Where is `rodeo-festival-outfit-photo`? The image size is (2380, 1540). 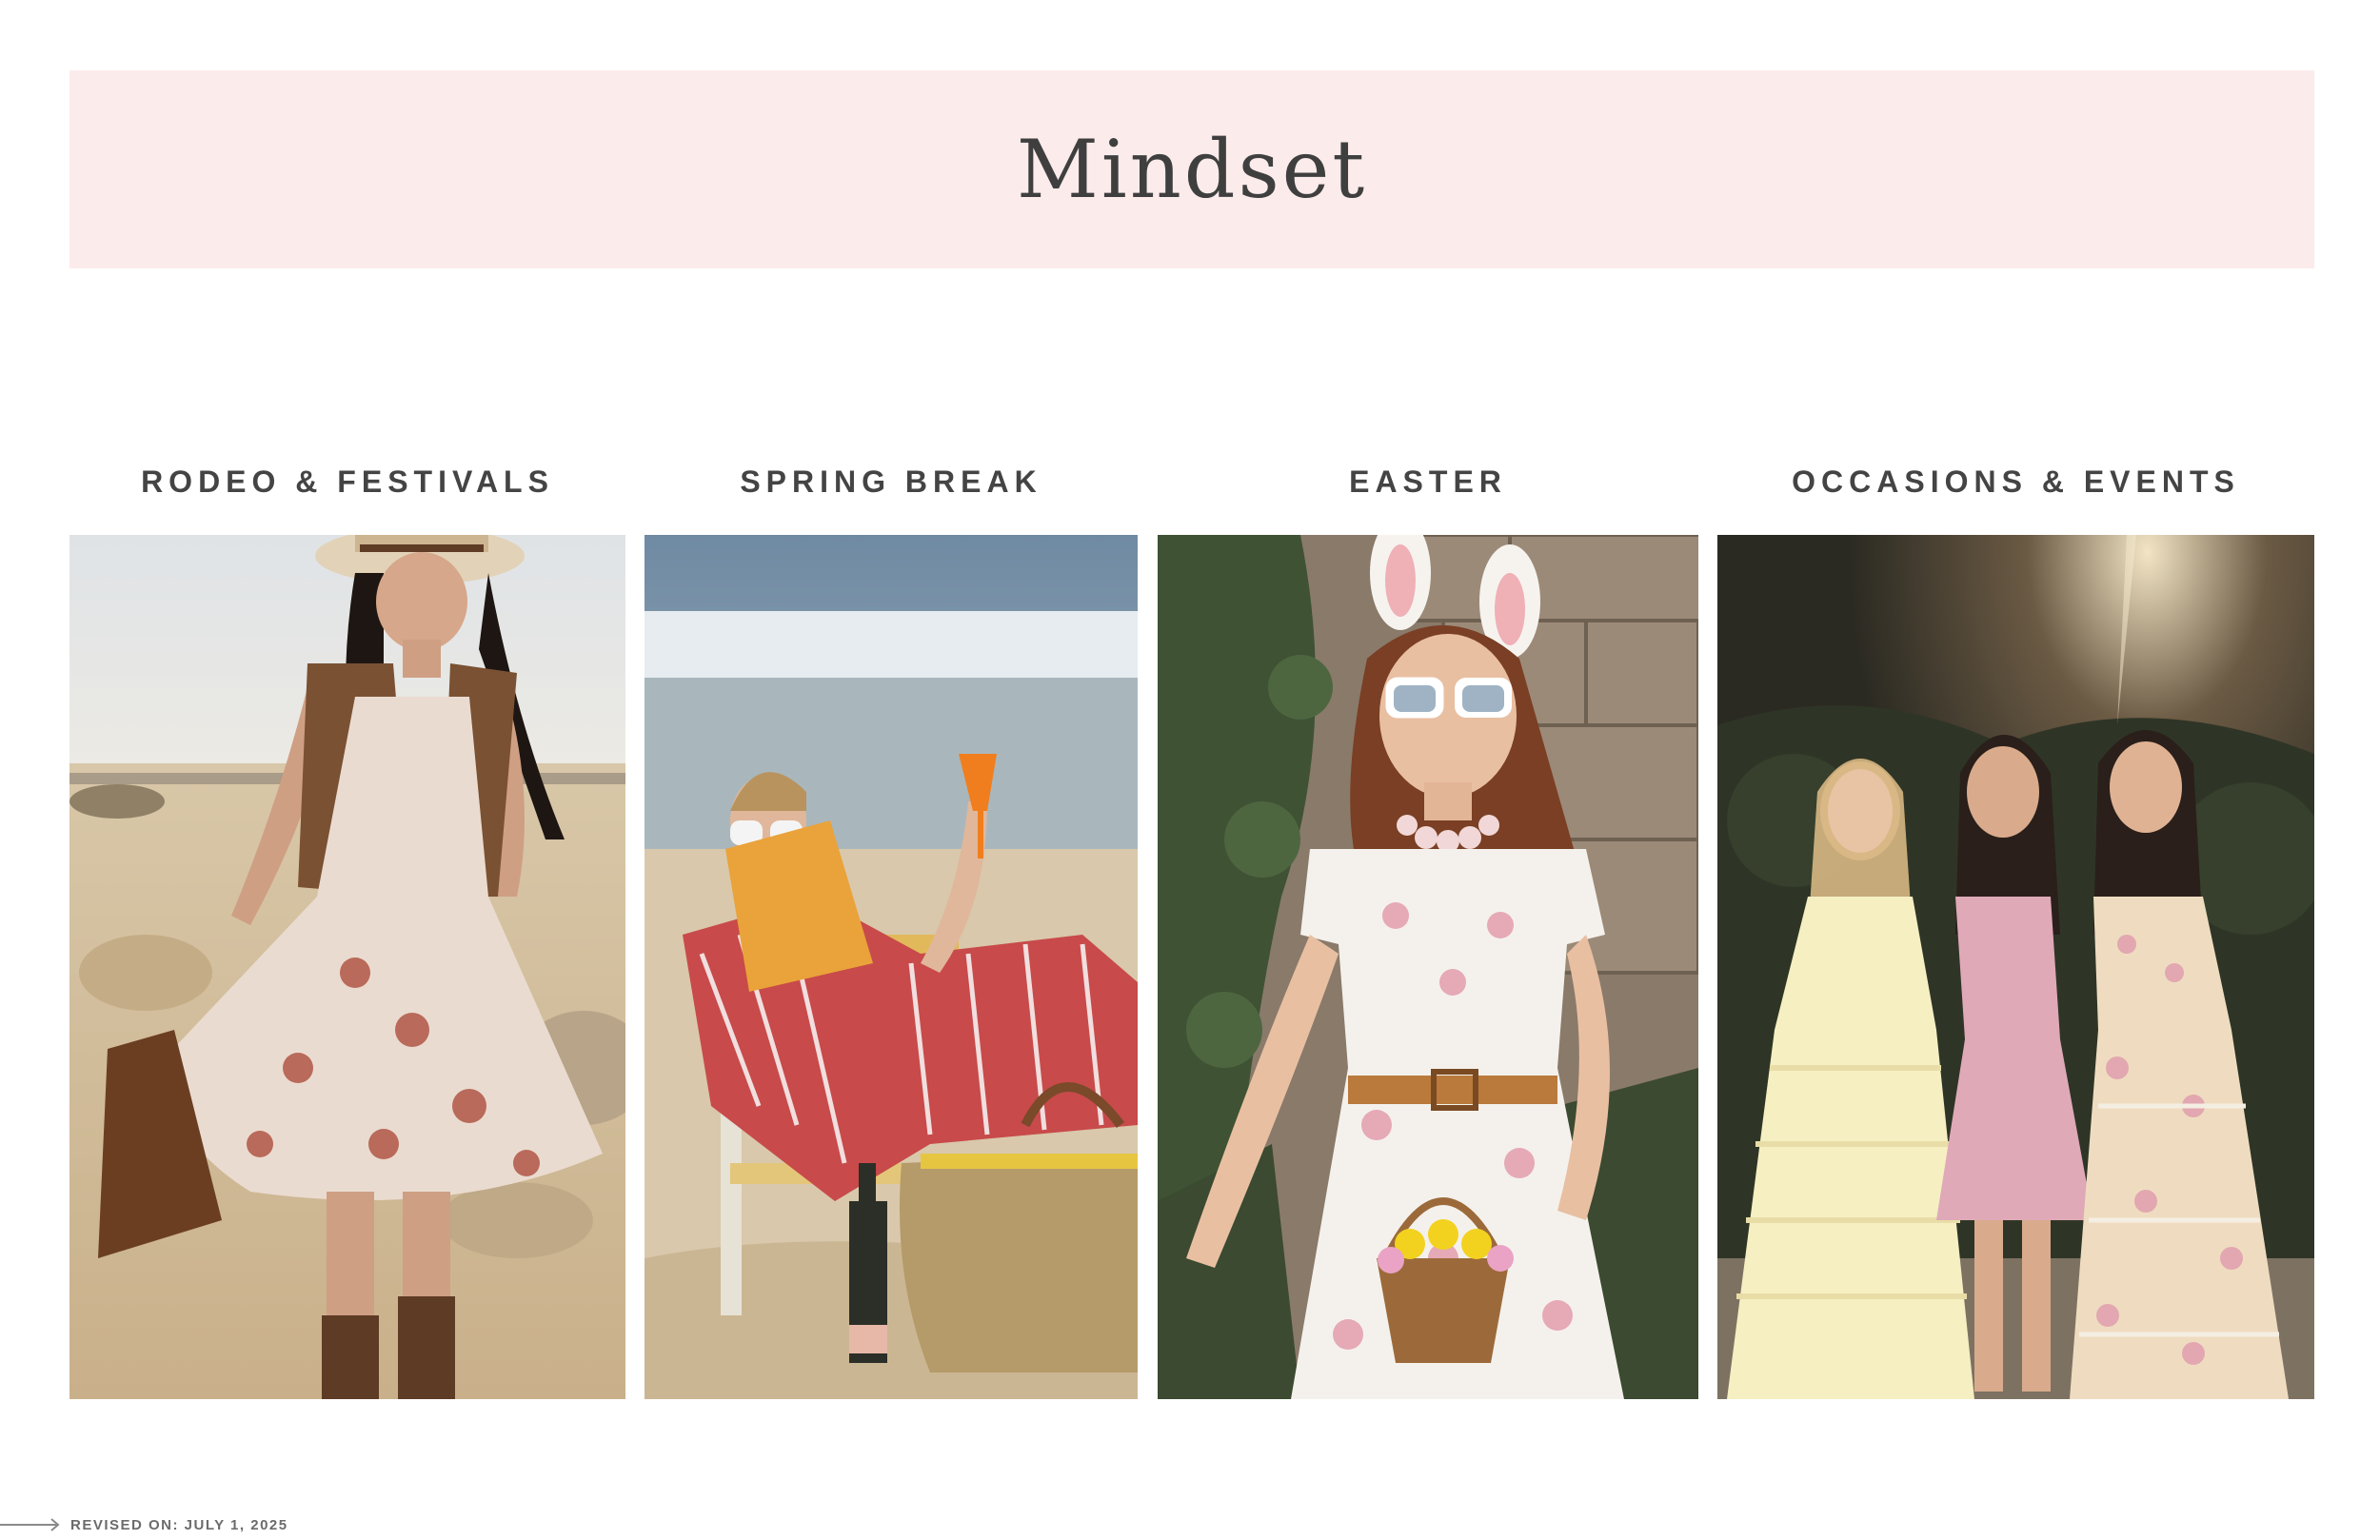 rodeo-festival-outfit-photo is located at coordinates (347, 967).